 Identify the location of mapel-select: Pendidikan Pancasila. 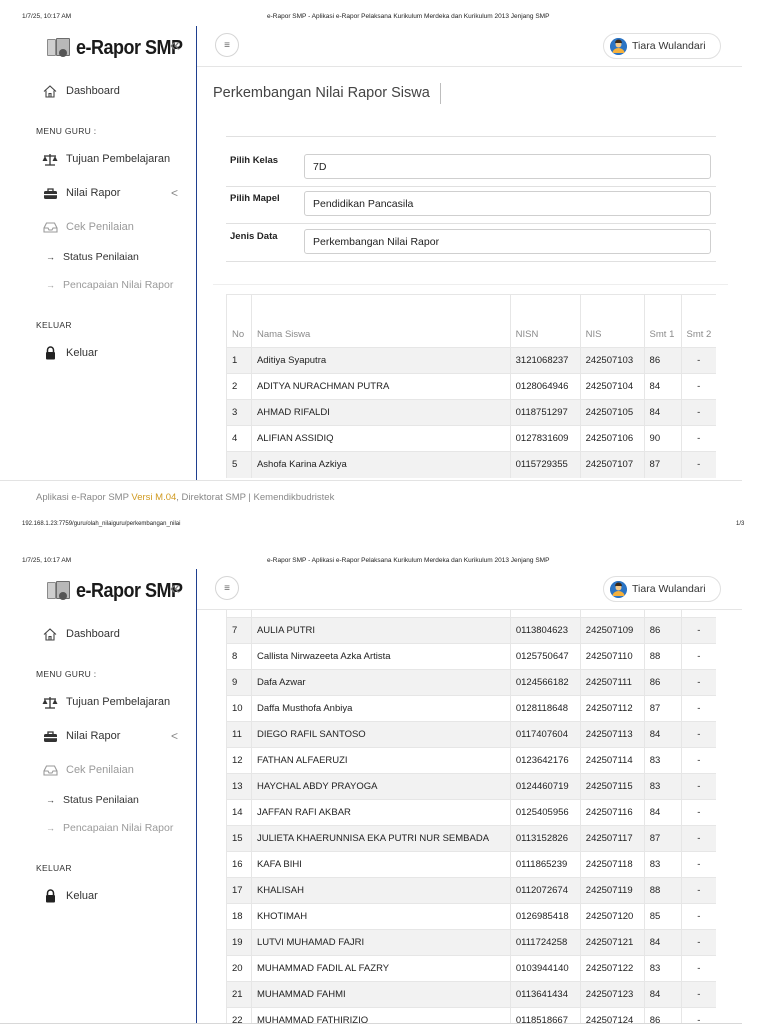
(507, 203).